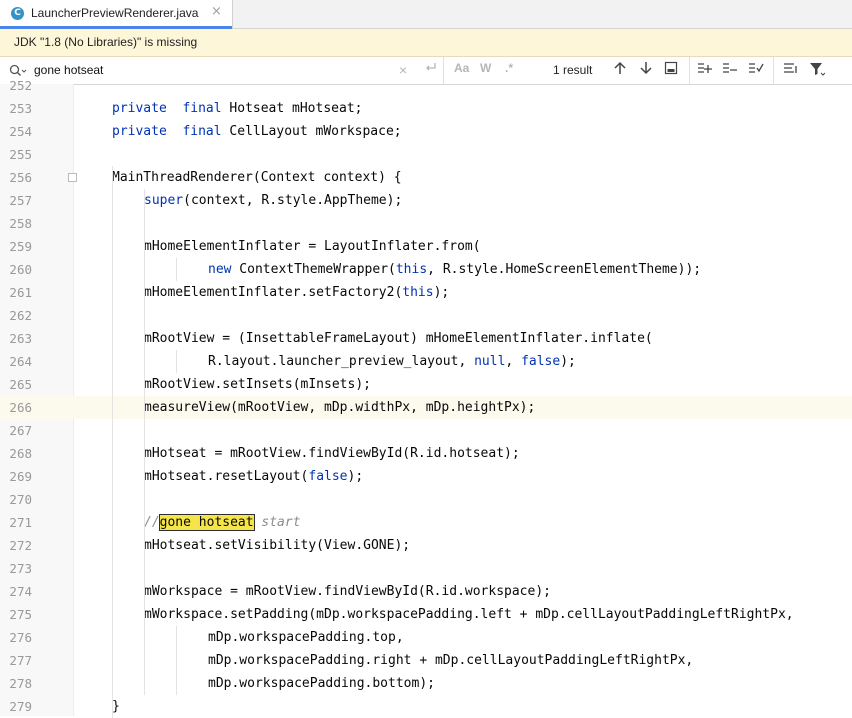  Describe the element at coordinates (106, 42) in the screenshot. I see `banner-text: JDK "1.8 (No Libraries)" is missing` at that location.